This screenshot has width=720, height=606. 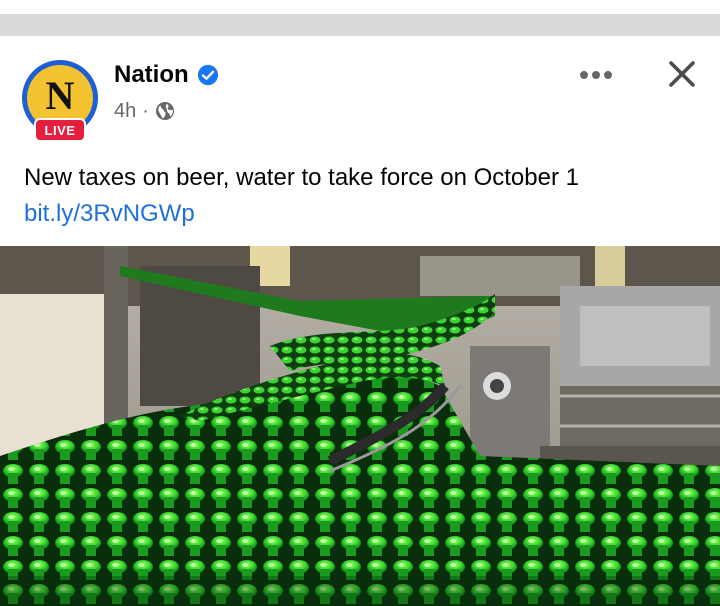 What do you see at coordinates (151, 75) in the screenshot?
I see `page-name: Nation` at bounding box center [151, 75].